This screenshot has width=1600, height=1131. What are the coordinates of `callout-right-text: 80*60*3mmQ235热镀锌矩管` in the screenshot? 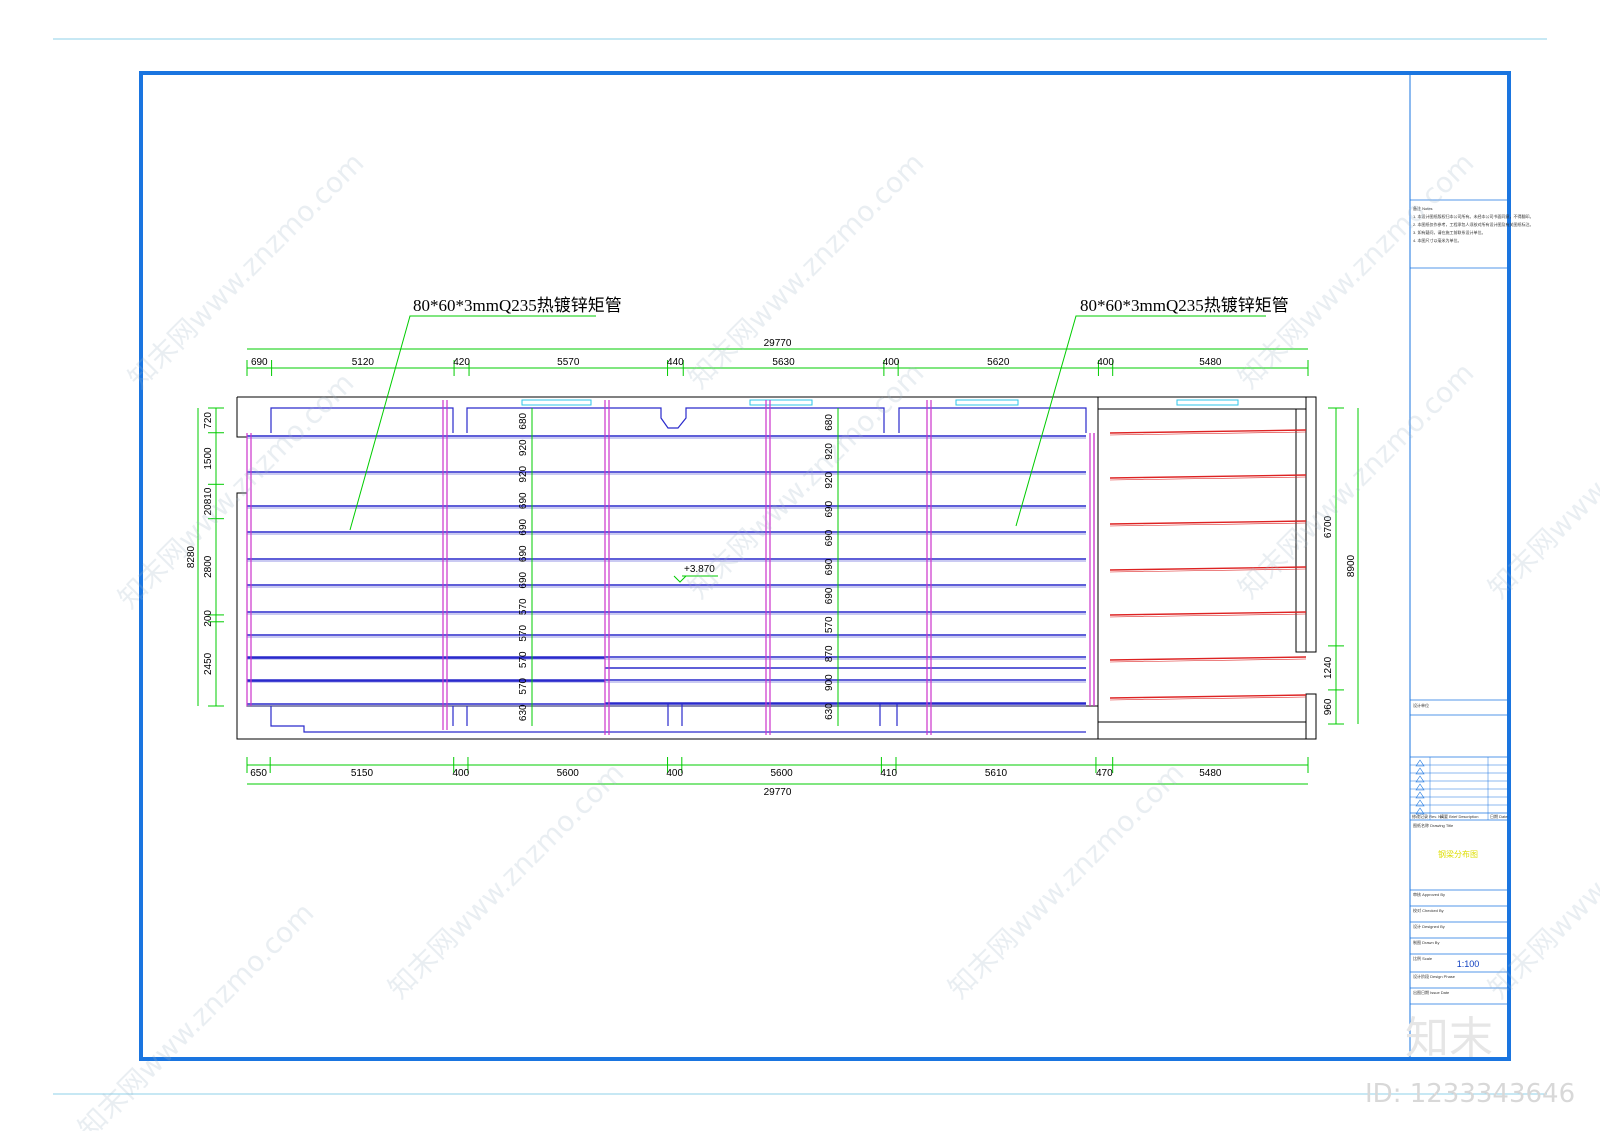 It's located at (1184, 305).